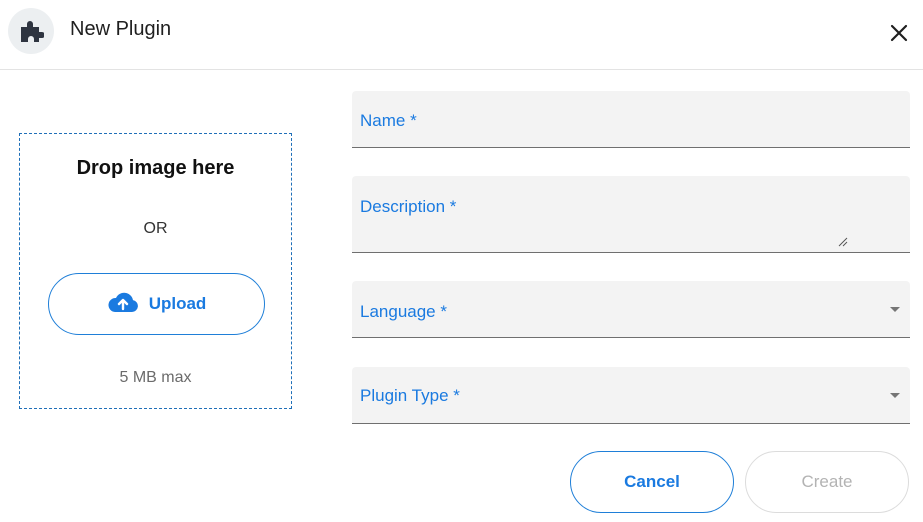 The image size is (923, 522). I want to click on description-field: Description *, so click(631, 214).